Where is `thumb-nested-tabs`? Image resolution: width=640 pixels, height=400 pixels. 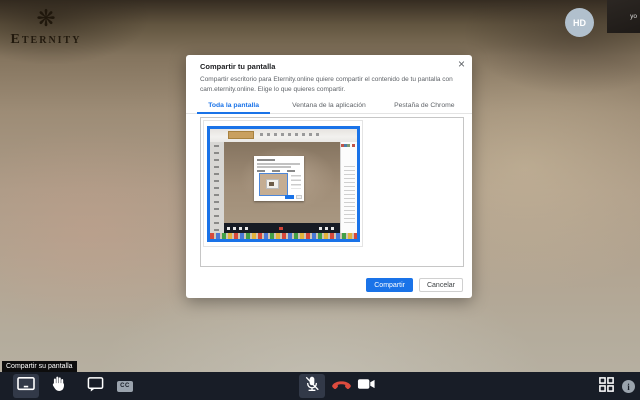
thumb-nested-tabs is located at coordinates (277, 171).